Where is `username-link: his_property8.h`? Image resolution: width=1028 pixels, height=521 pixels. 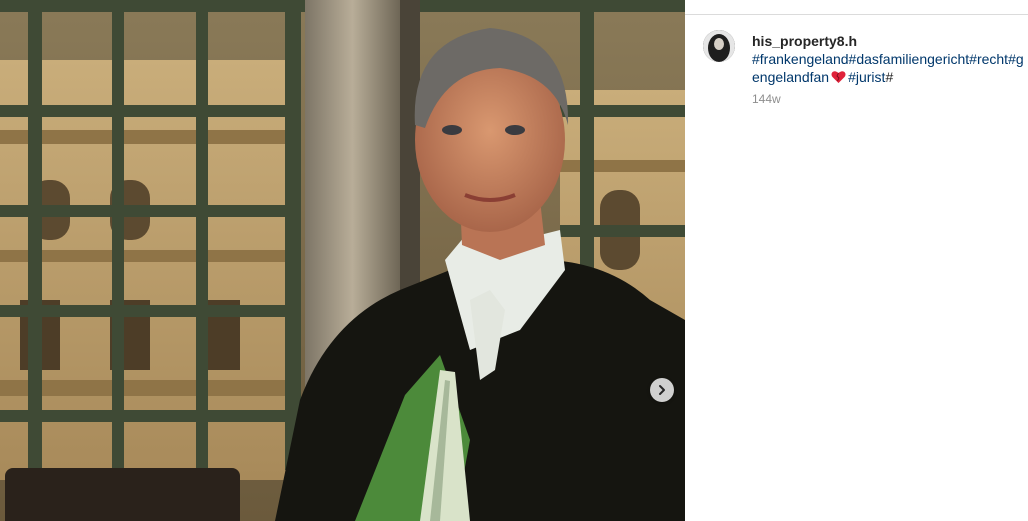 username-link: his_property8.h is located at coordinates (890, 41).